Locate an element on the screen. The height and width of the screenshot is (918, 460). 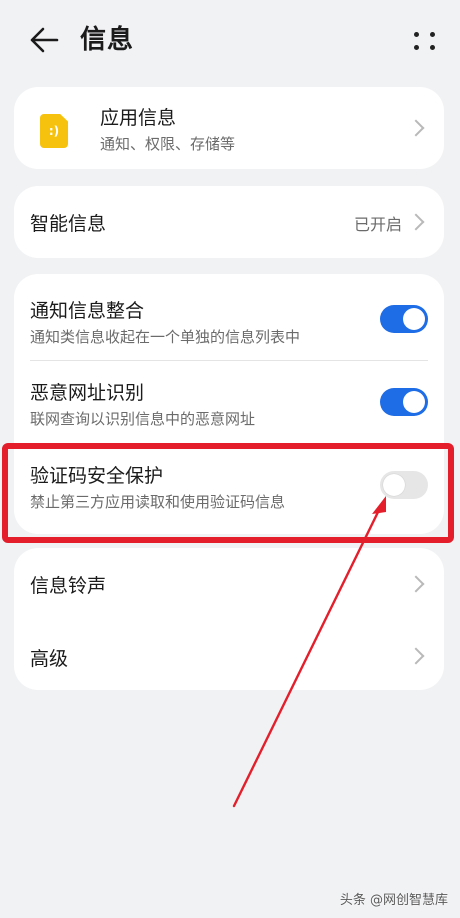
page-title: 信息 is located at coordinates (107, 40).